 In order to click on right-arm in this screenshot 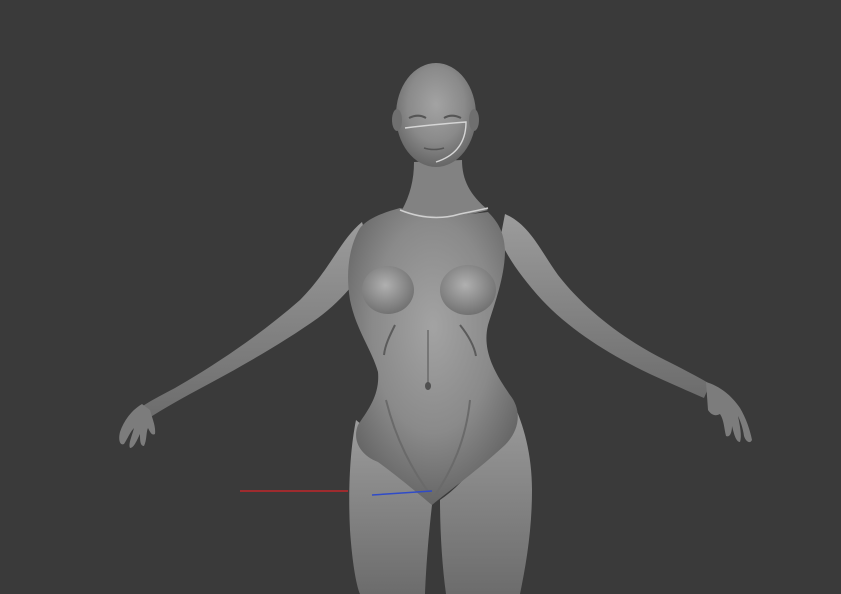, I will do `click(605, 306)`.